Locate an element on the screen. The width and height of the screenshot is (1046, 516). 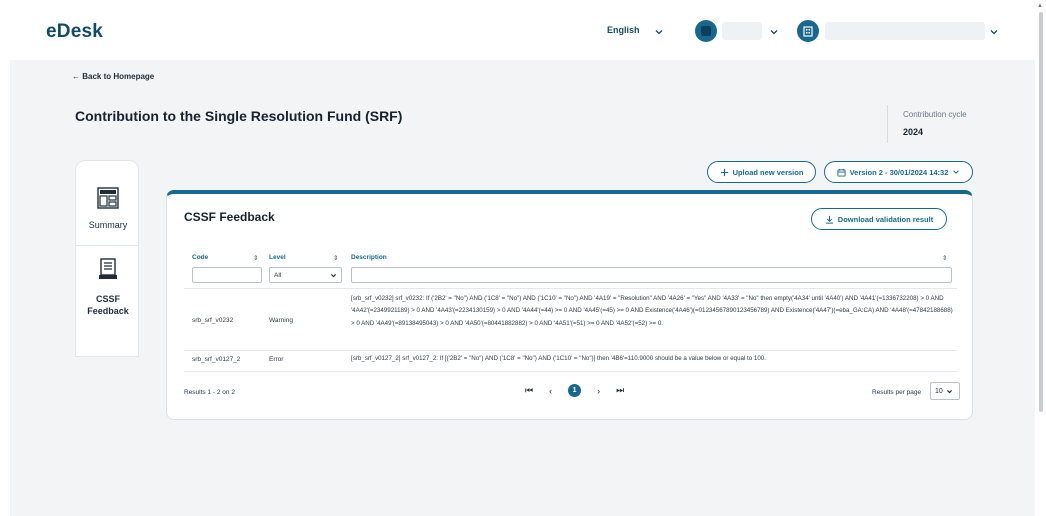
download-icon is located at coordinates (829, 219).